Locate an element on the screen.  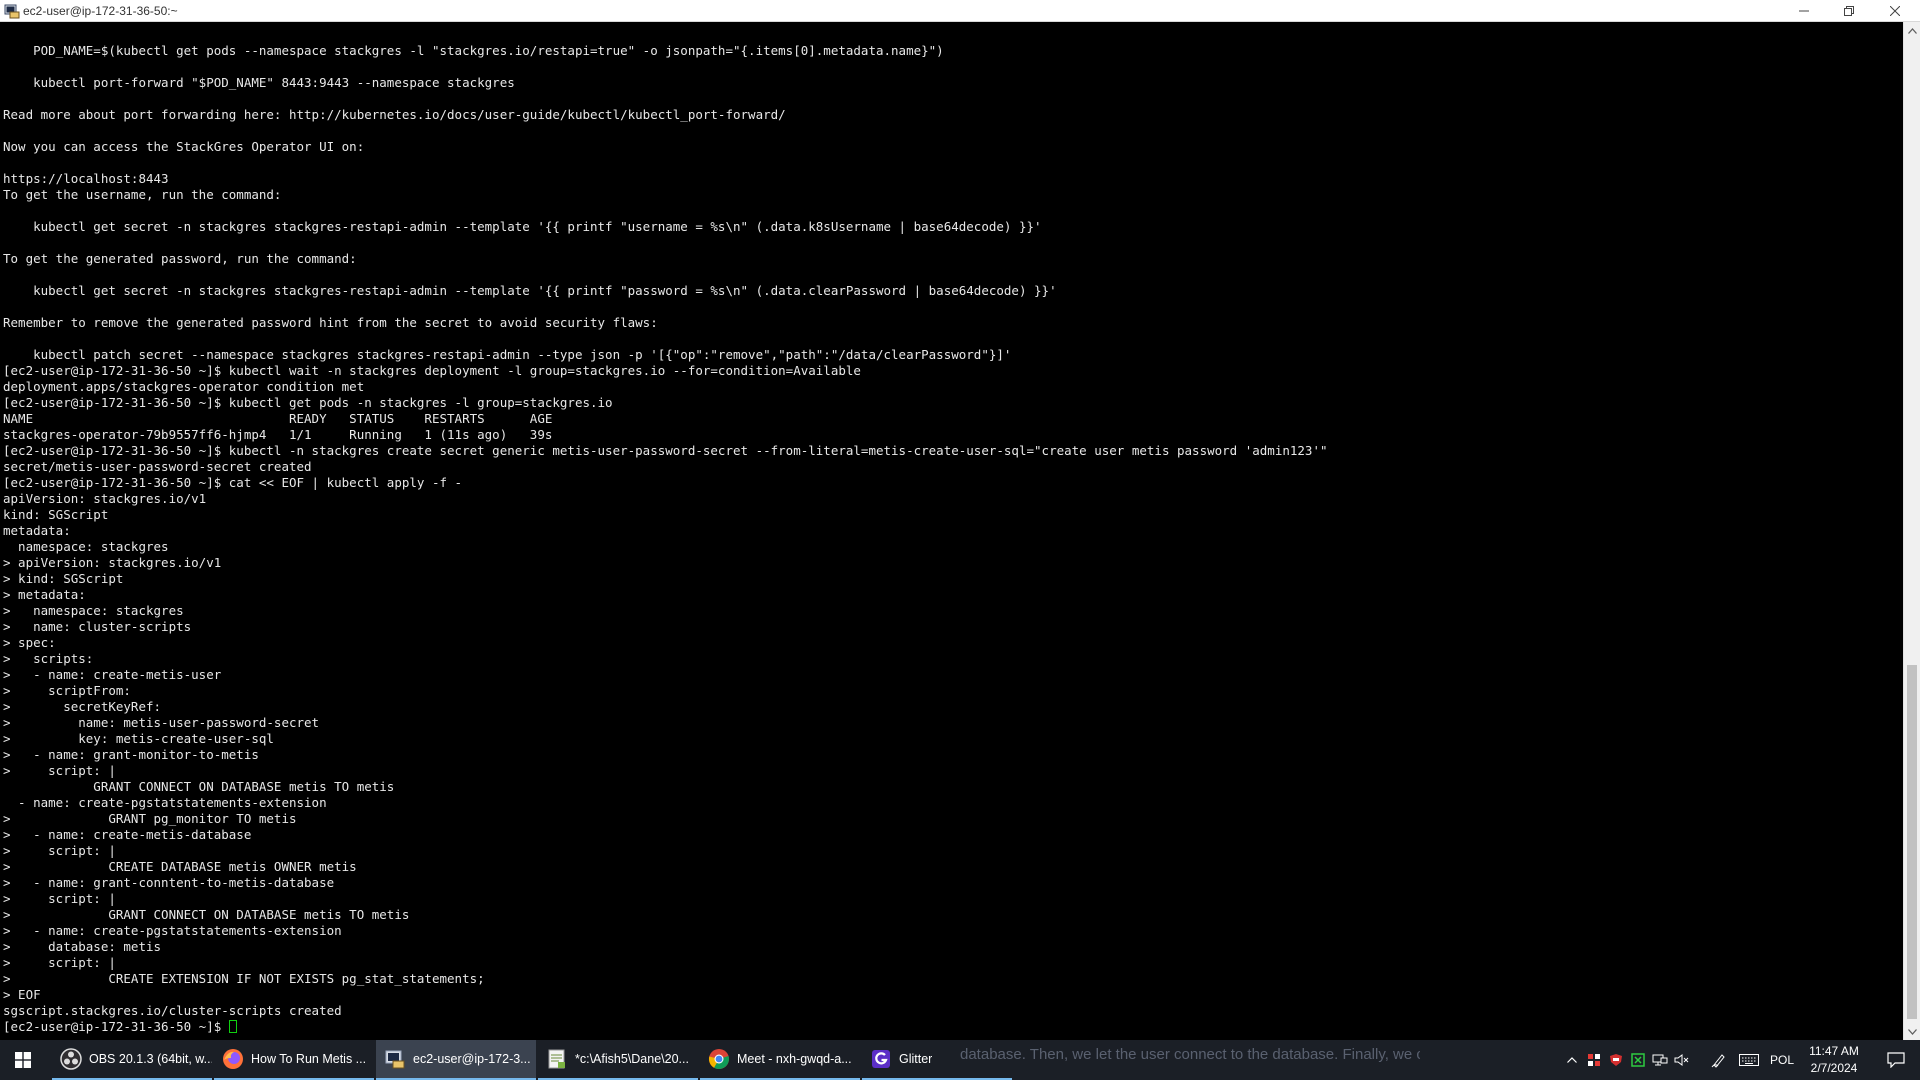
terminal-line: apiVersion: stackgres.io/v1 is located at coordinates (105, 498).